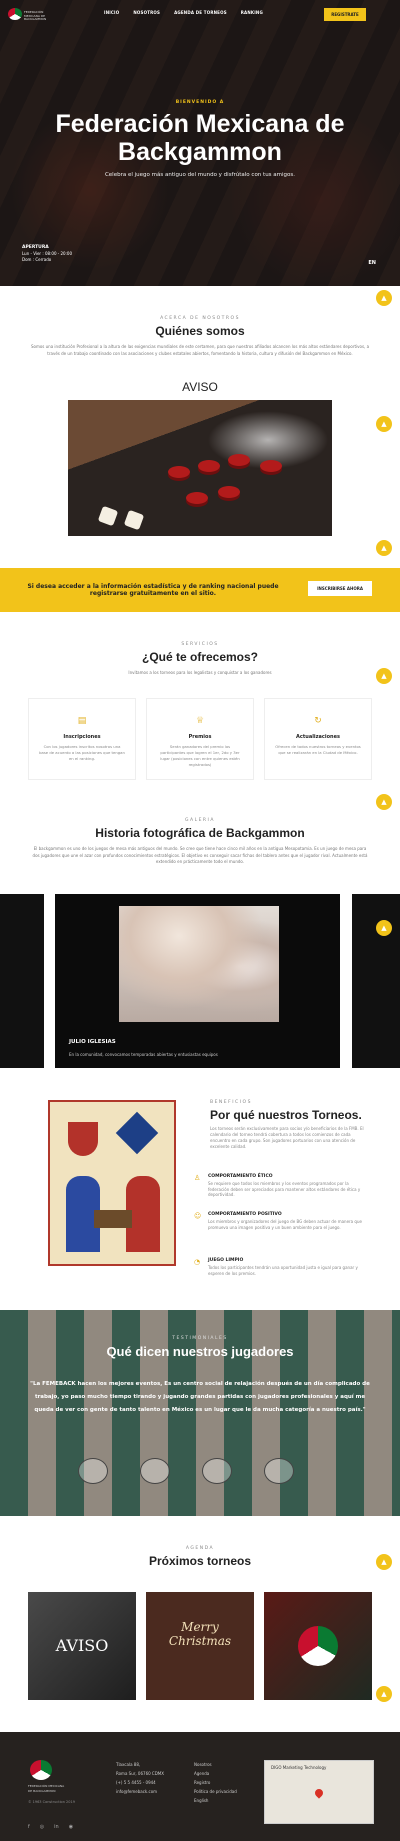  What do you see at coordinates (186, 1471) in the screenshot?
I see `partner-logos` at bounding box center [186, 1471].